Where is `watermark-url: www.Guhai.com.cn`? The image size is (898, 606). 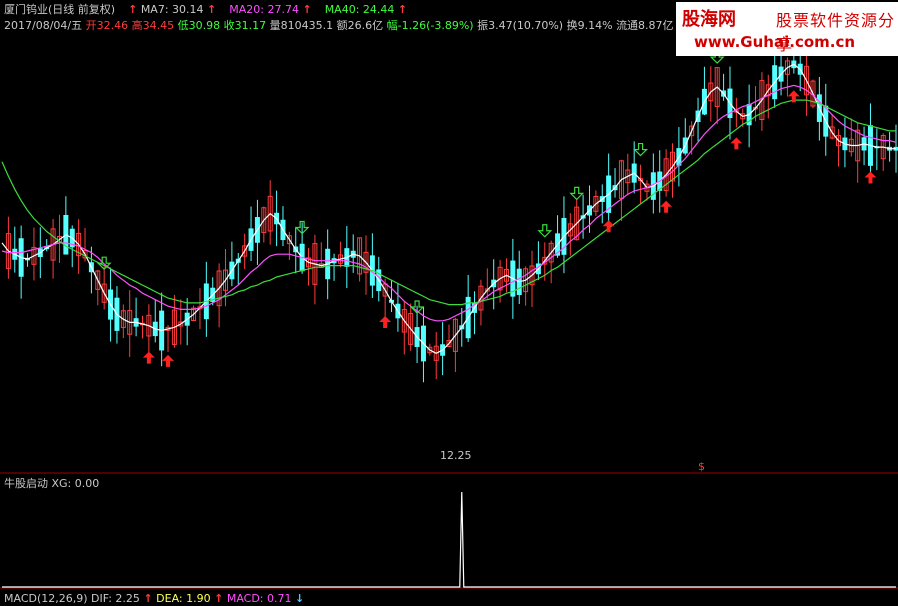 watermark-url: www.Guhai.com.cn is located at coordinates (775, 42).